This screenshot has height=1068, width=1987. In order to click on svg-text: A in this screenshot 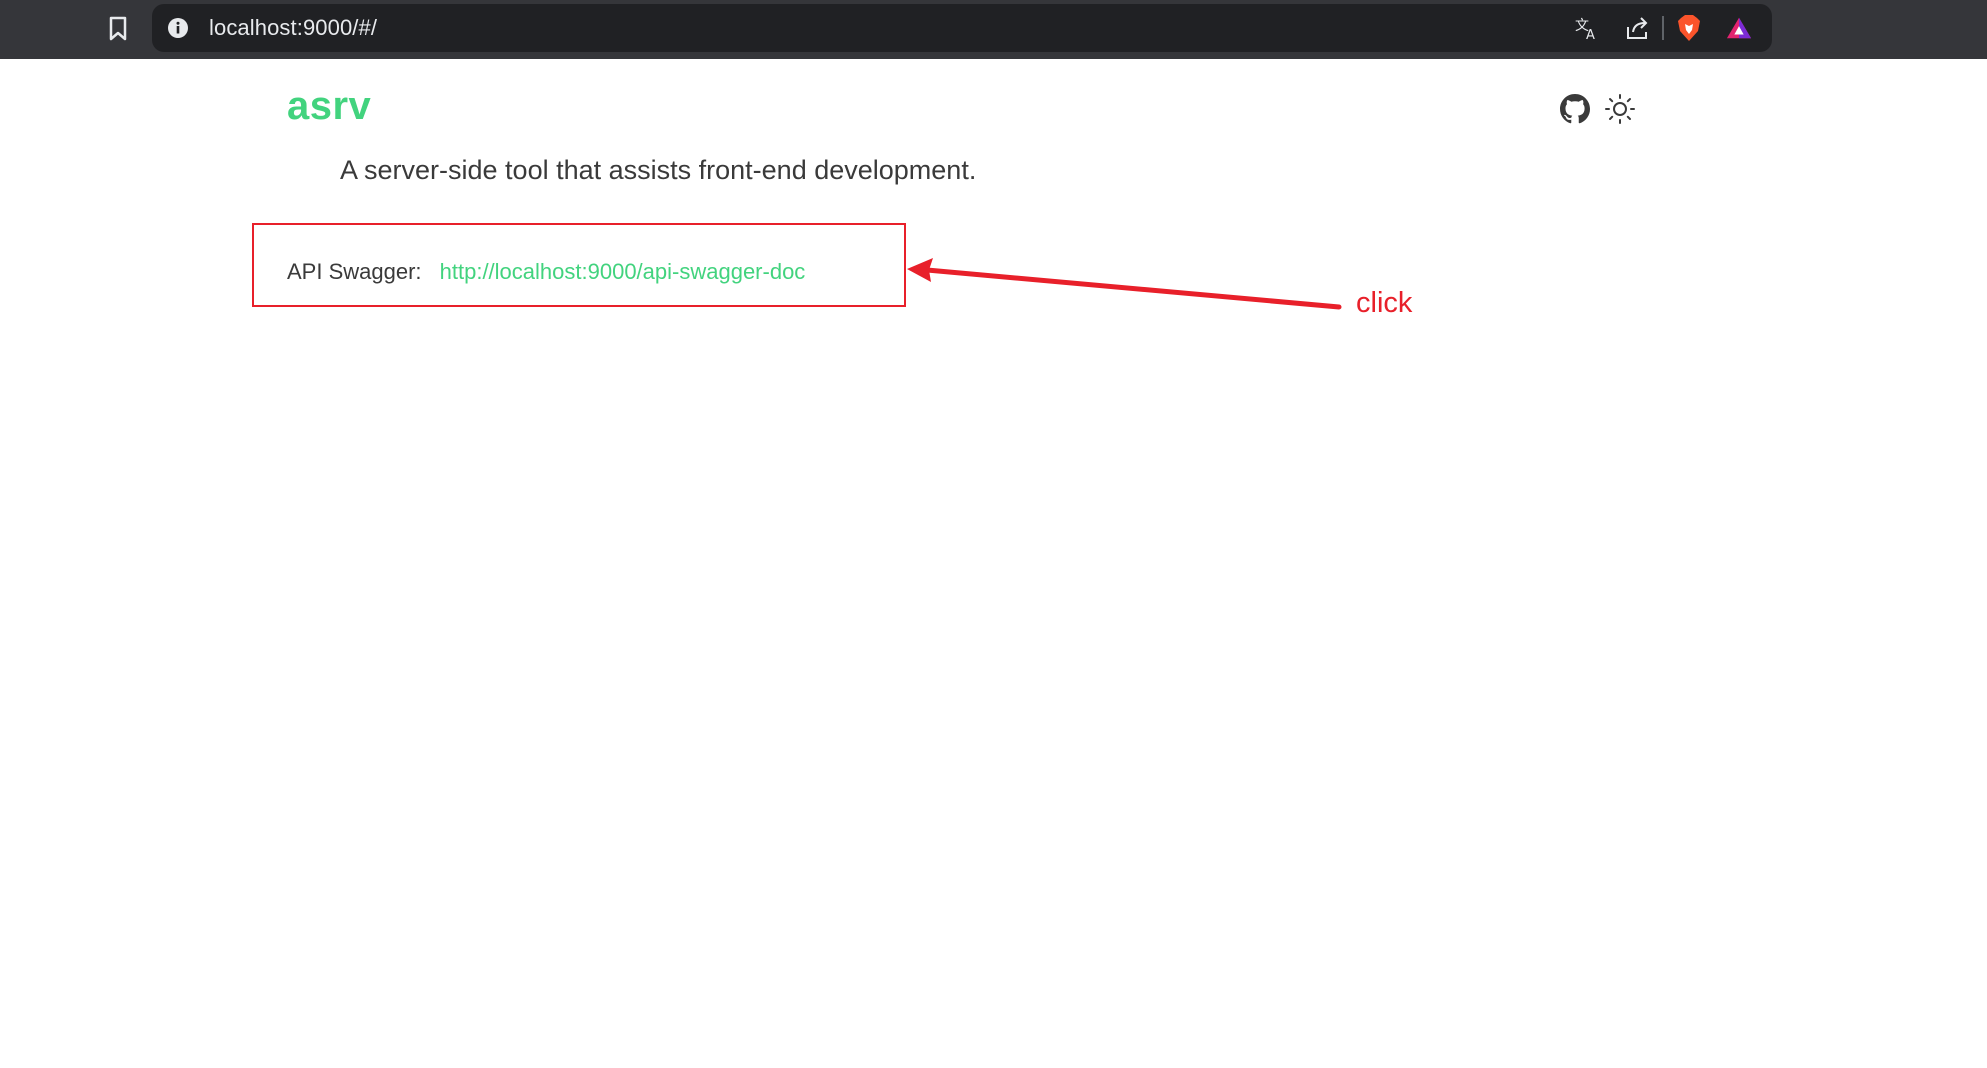, I will do `click(1590, 34)`.